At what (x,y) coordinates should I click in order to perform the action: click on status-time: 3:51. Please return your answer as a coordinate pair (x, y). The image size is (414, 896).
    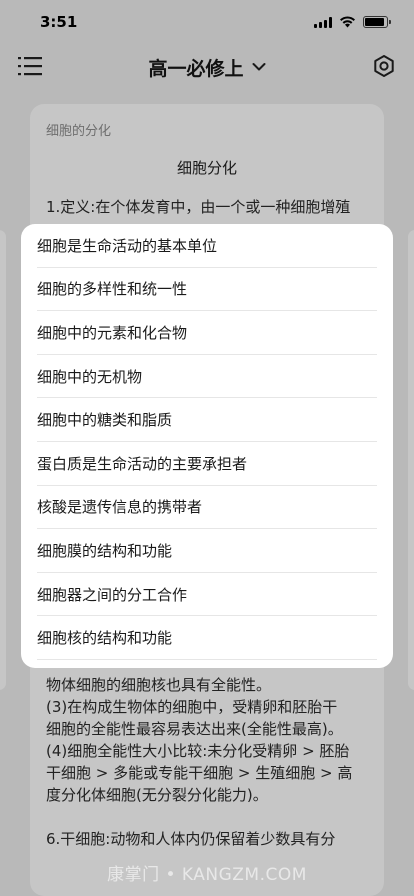
    Looking at the image, I should click on (59, 22).